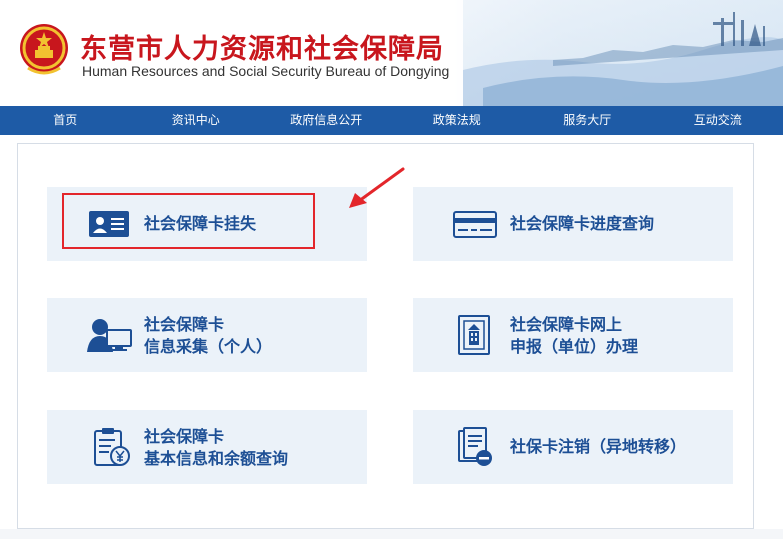 Image resolution: width=783 pixels, height=539 pixels. Describe the element at coordinates (207, 335) in the screenshot. I see `service-card-info-collection: 社会保障卡 信息采集（个人）` at that location.